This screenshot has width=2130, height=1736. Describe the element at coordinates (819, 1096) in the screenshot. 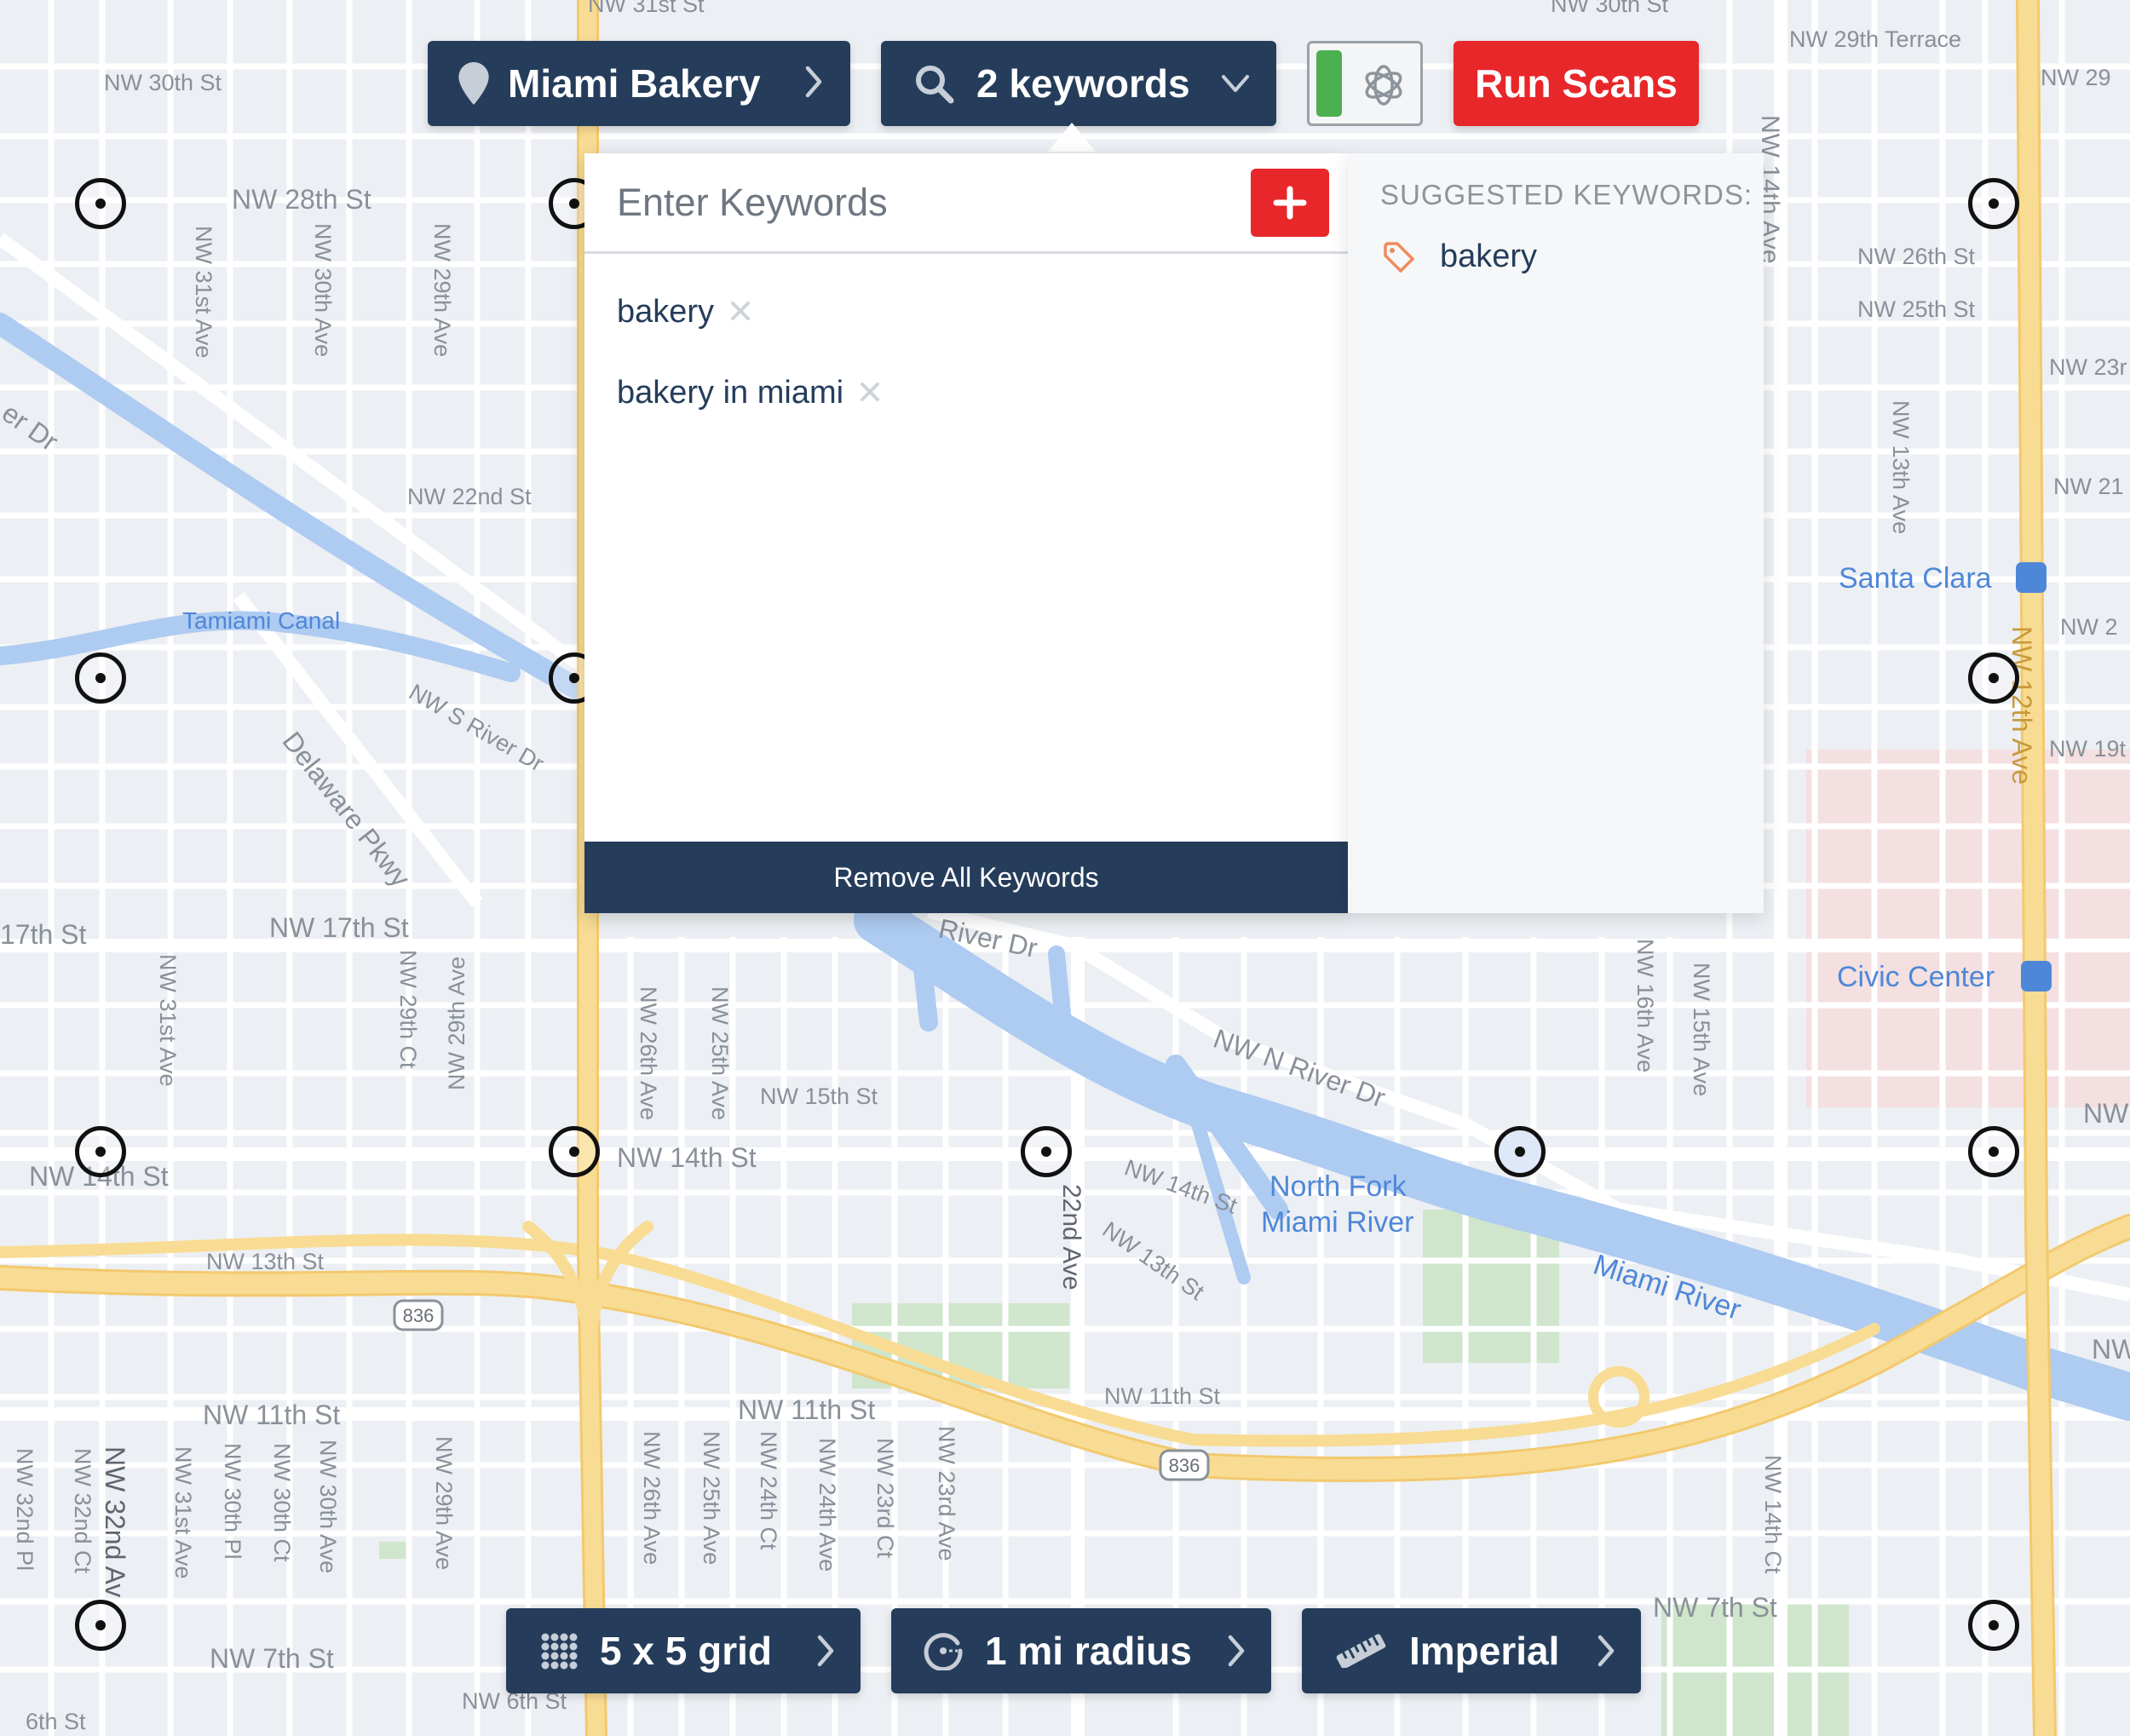

I see `street-label: NW 15th St` at that location.